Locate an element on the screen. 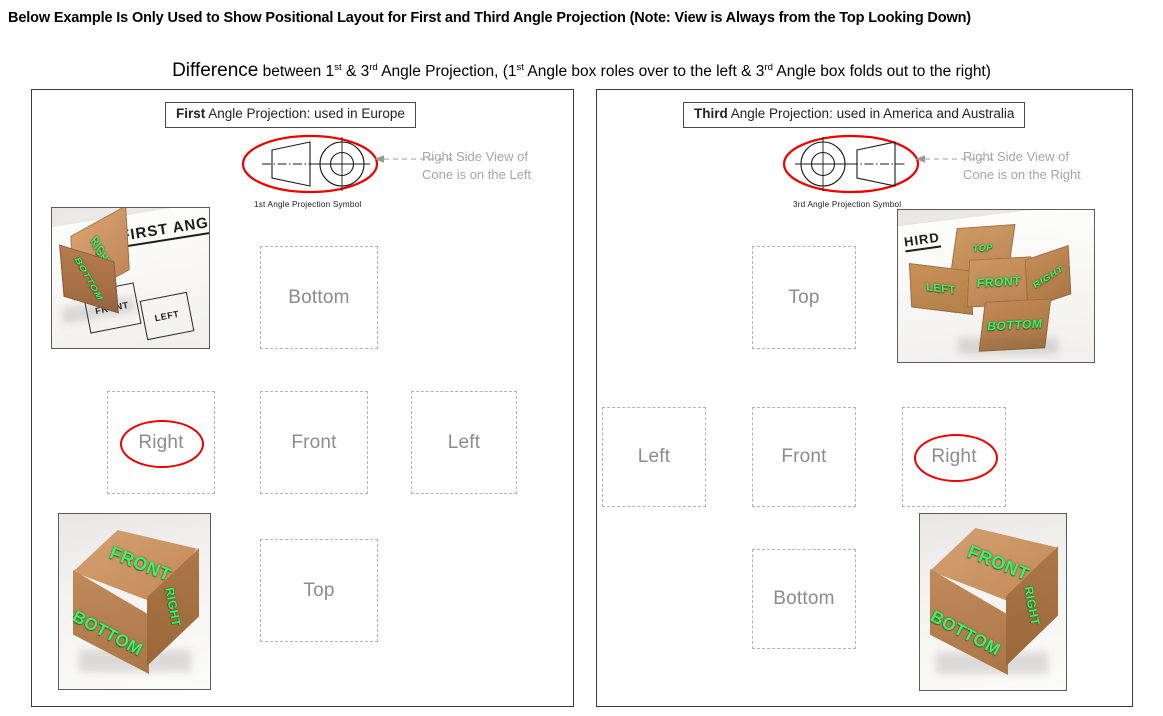  box-face-bottom-label: BOTTOM is located at coordinates (89, 279).